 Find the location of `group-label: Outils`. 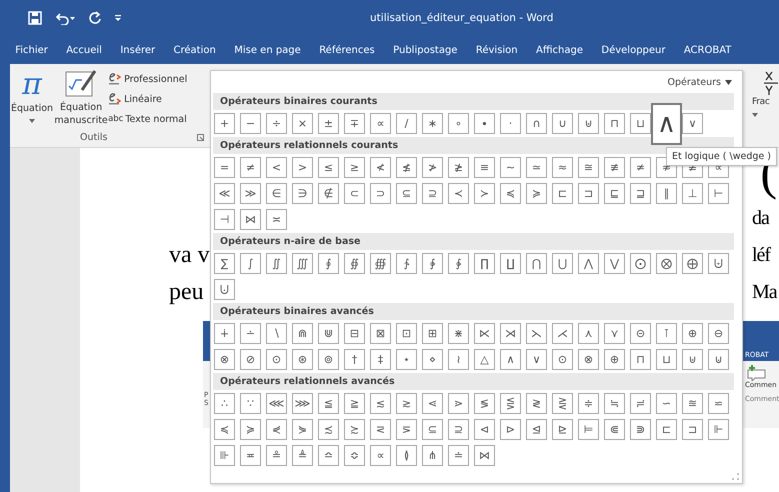

group-label: Outils is located at coordinates (94, 137).